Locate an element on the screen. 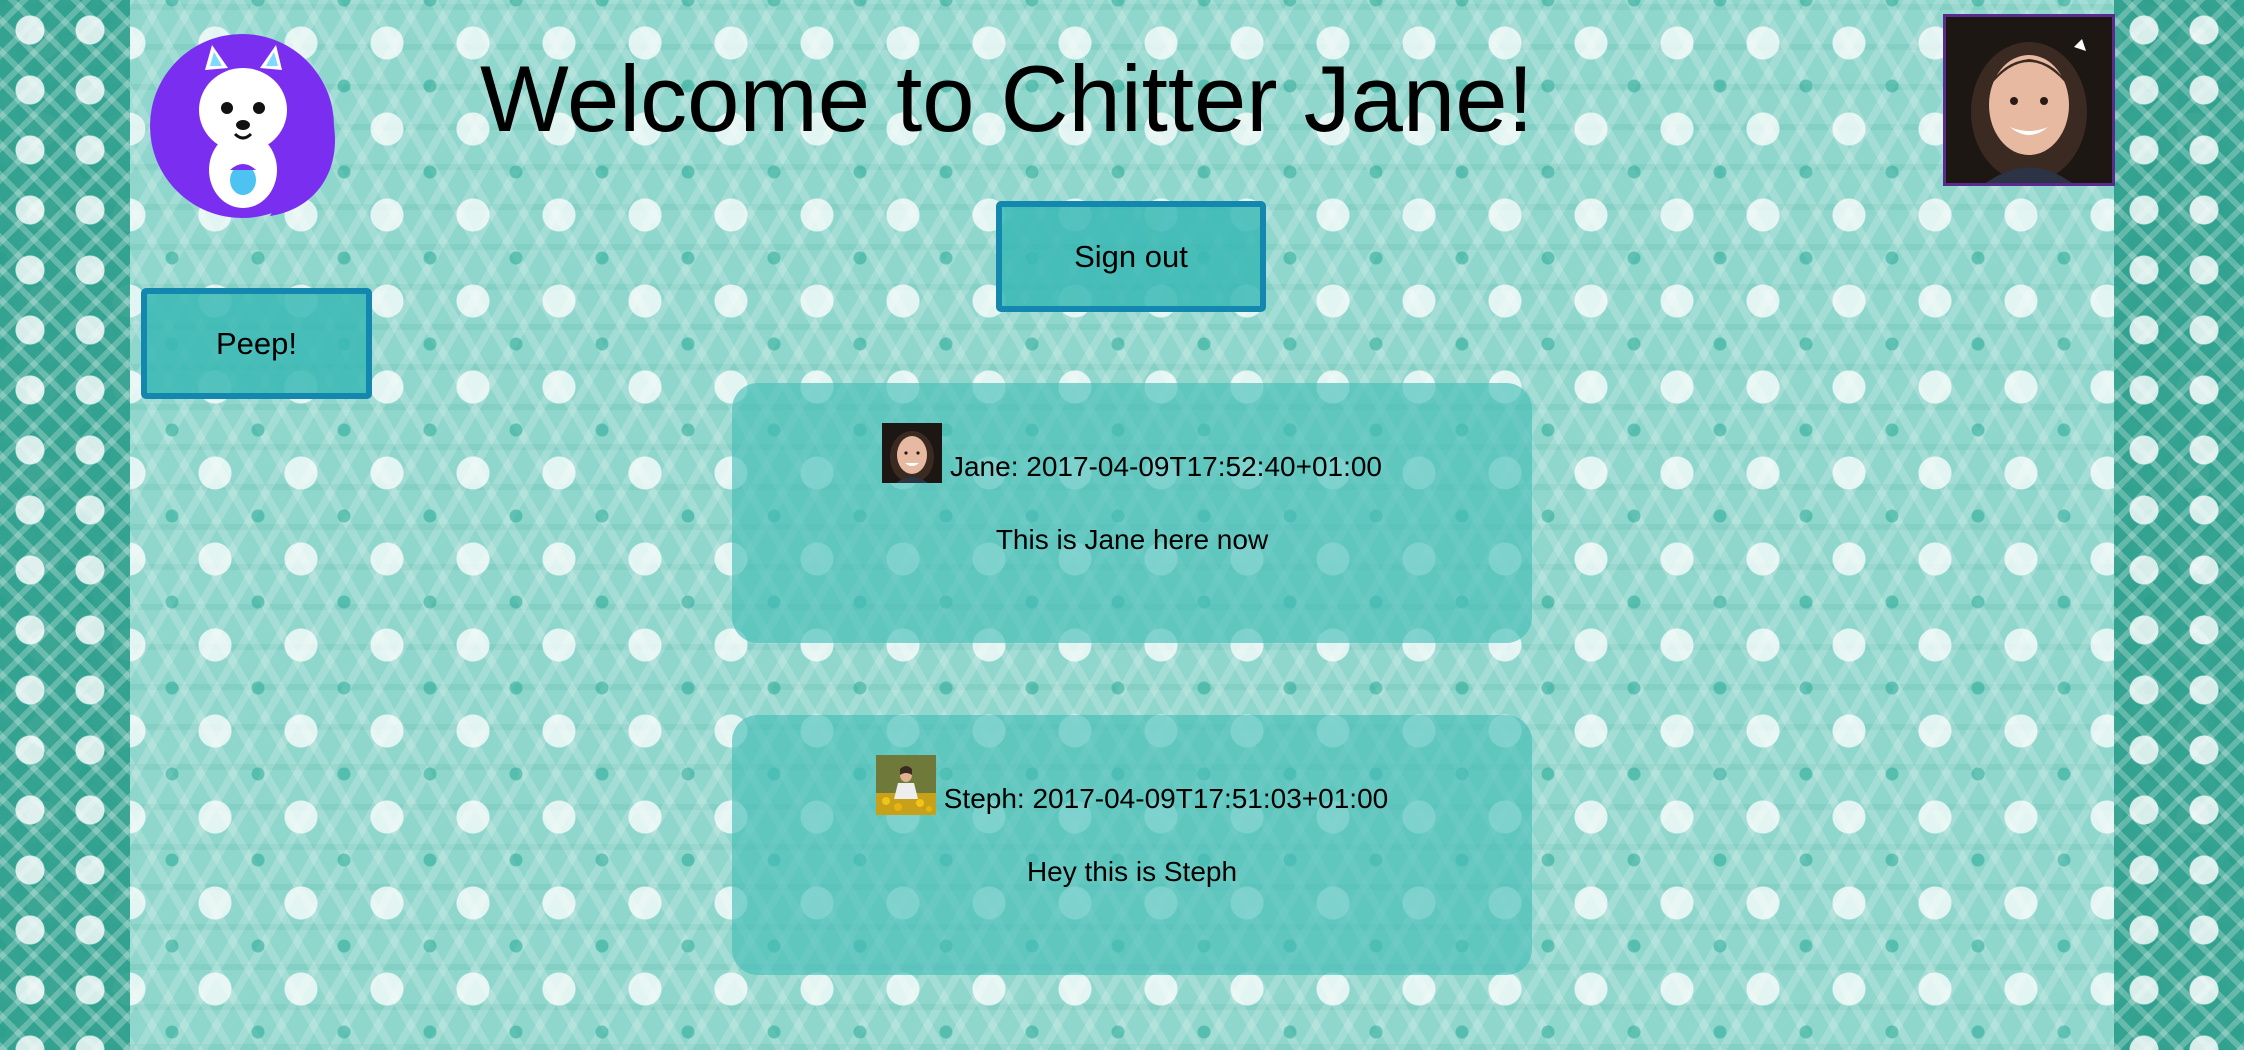  page-title: Welcome to Chitter Jane! is located at coordinates (1007, 98).